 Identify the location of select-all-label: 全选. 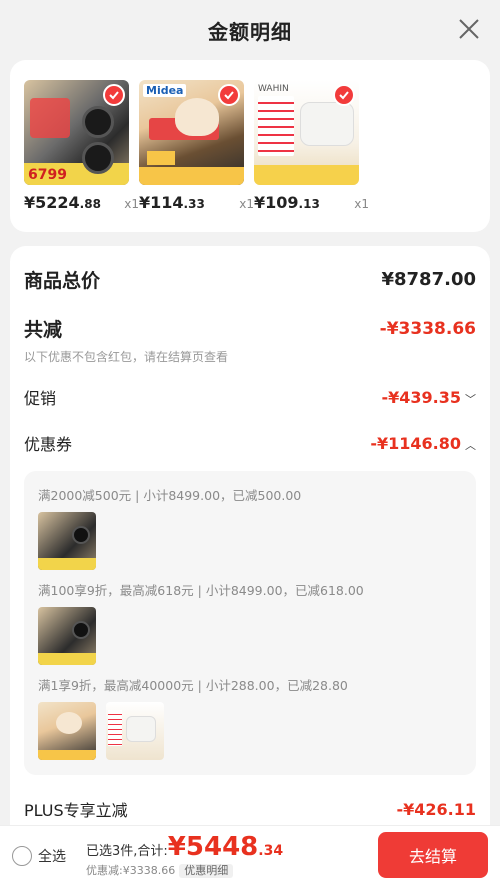
(52, 856).